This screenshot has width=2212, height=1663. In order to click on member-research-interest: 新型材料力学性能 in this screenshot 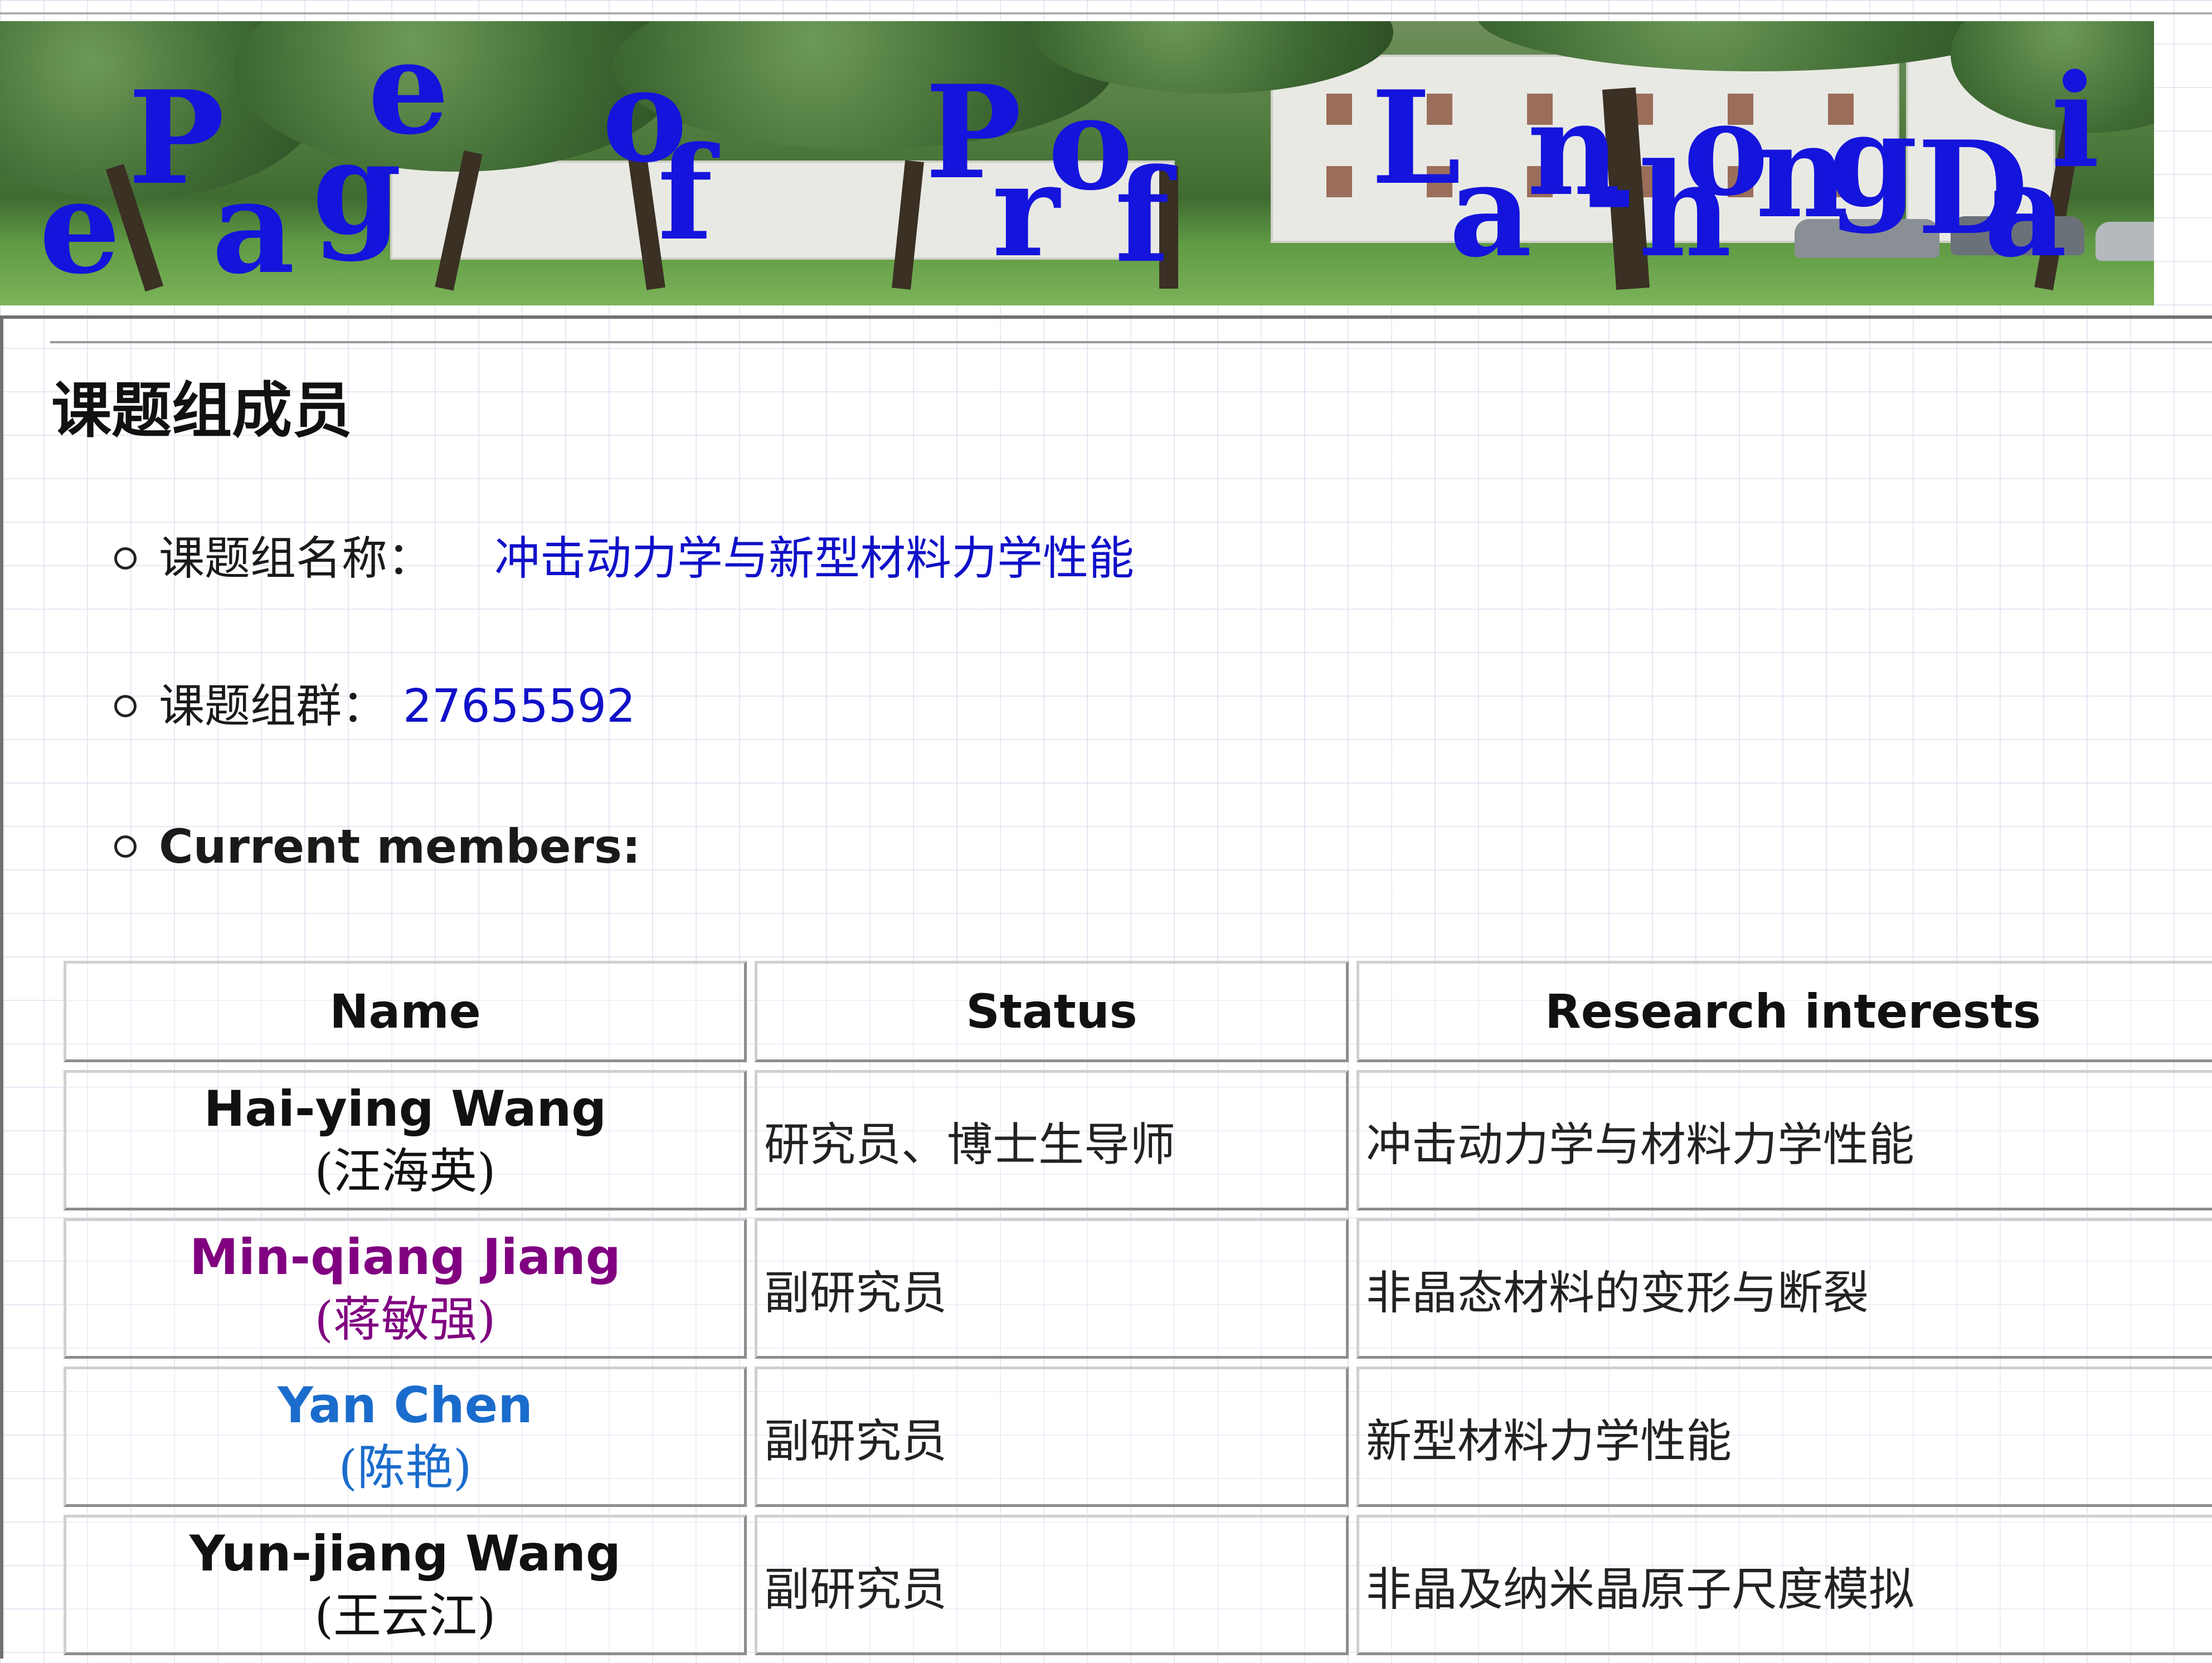, I will do `click(1784, 1437)`.